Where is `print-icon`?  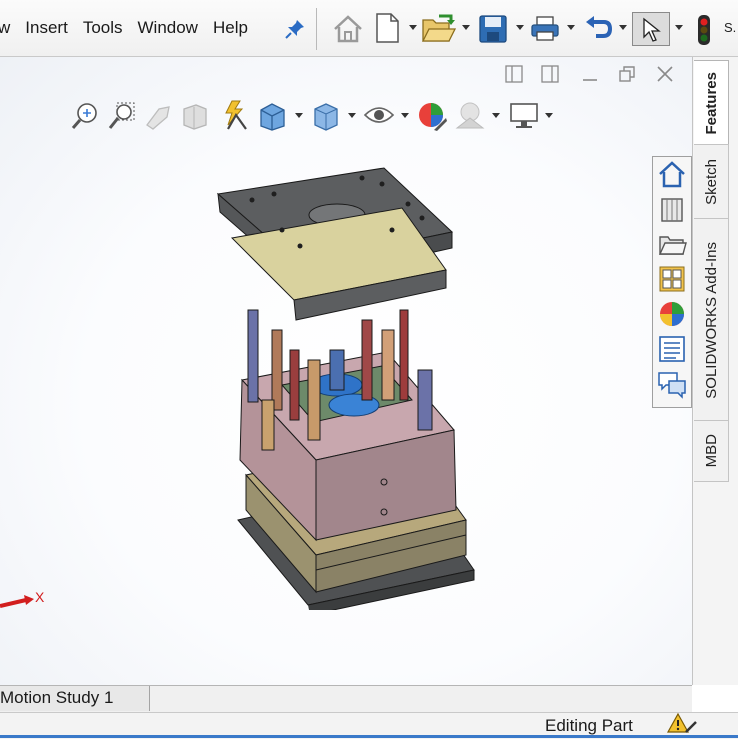
print-icon is located at coordinates (545, 29).